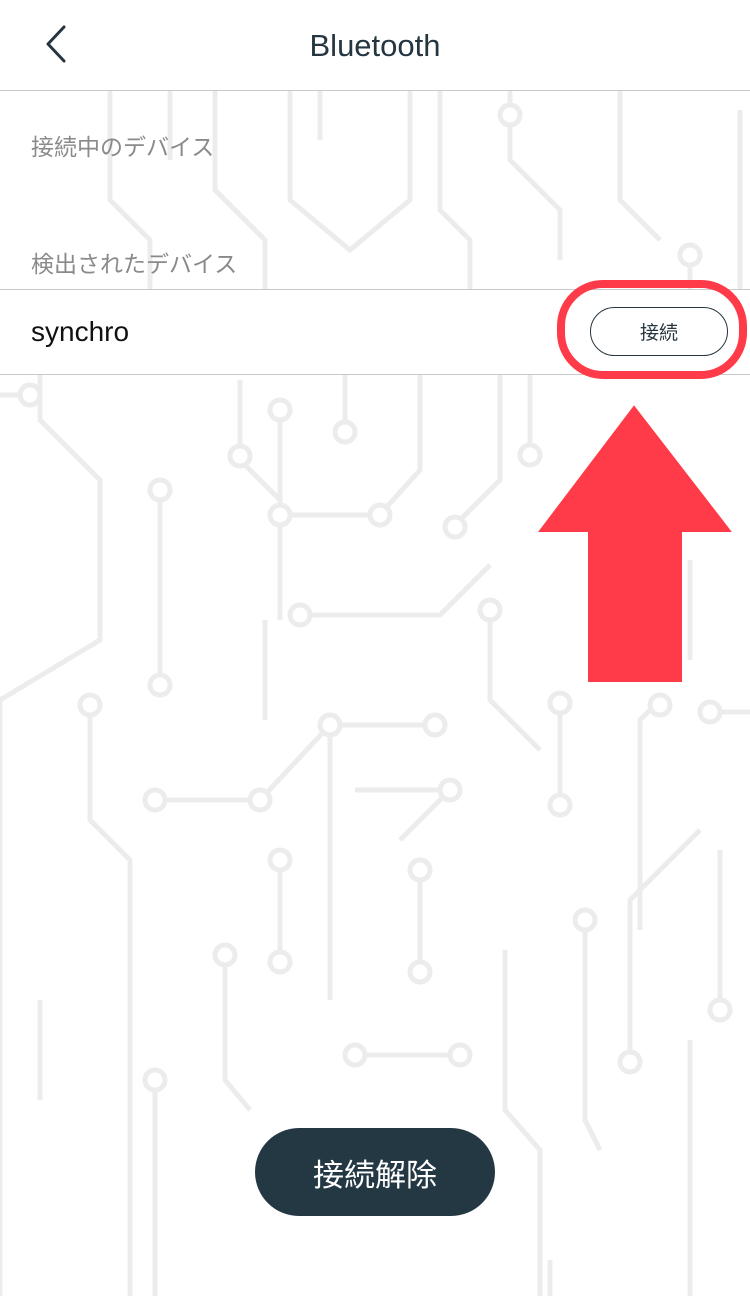 This screenshot has width=750, height=1296. Describe the element at coordinates (123, 148) in the screenshot. I see `connected-devices-header: 接続中のデバイス` at that location.